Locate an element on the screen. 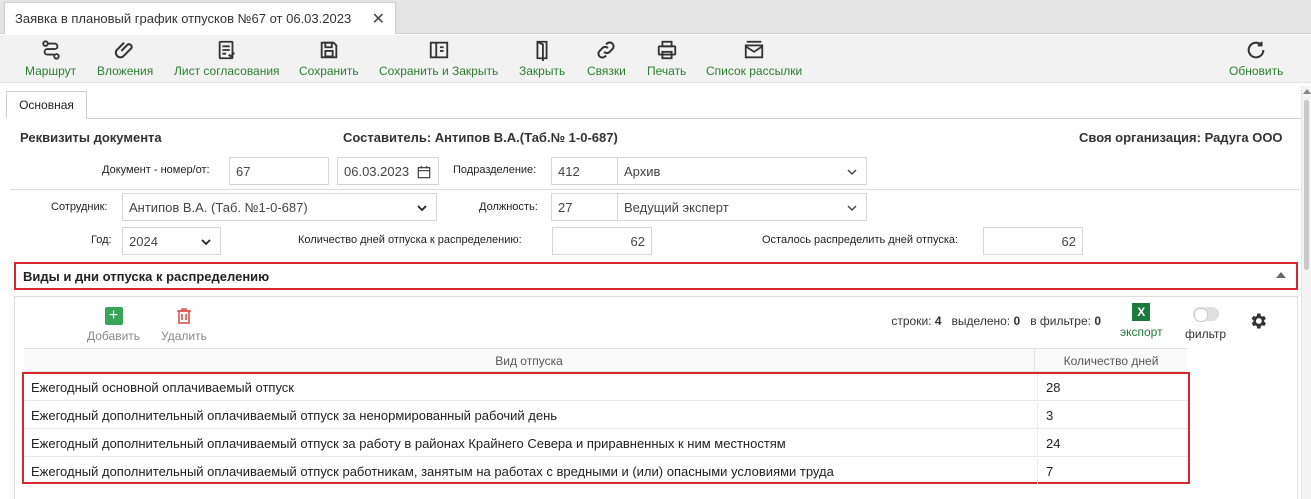 This screenshot has height=499, width=1311. mailing-list-button: Список рассылки is located at coordinates (754, 58).